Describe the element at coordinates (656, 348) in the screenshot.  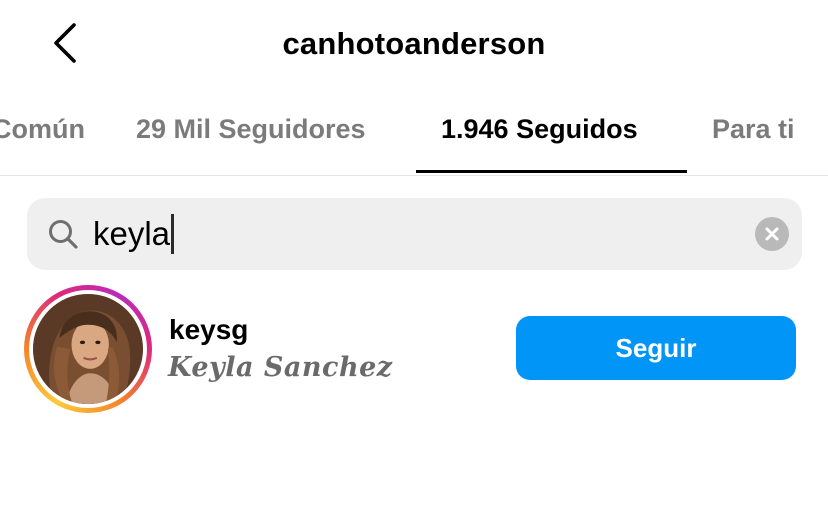
I see `follow-button: Seguir` at that location.